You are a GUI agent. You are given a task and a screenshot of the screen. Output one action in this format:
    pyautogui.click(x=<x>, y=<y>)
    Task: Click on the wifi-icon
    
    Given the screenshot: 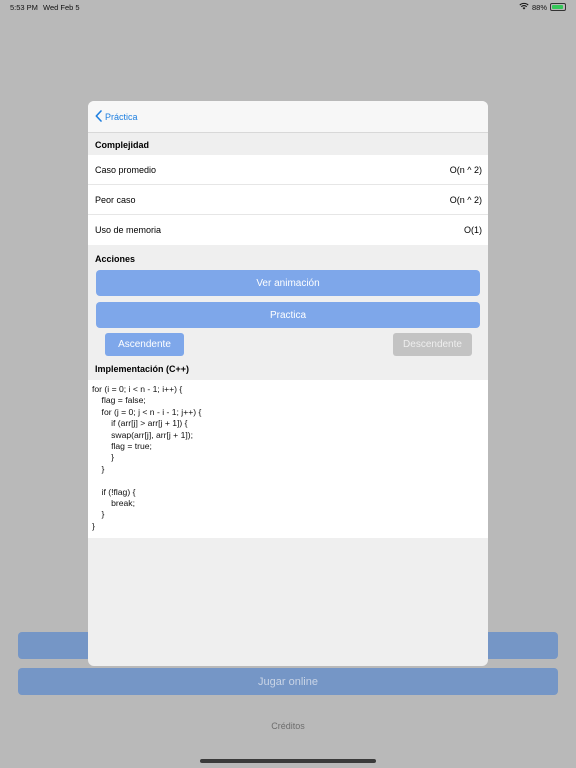 What is the action you would take?
    pyautogui.click(x=524, y=7)
    